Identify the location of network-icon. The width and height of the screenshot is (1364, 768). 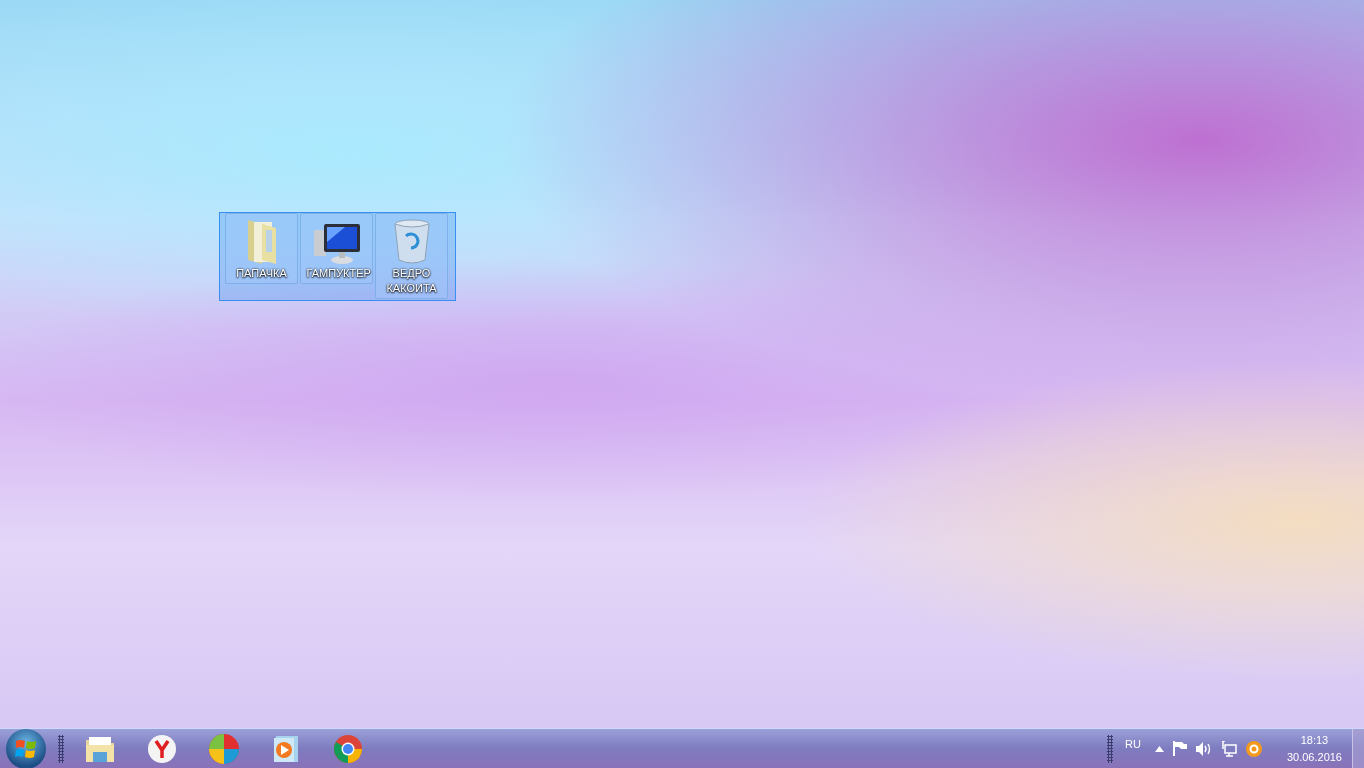
(1228, 748).